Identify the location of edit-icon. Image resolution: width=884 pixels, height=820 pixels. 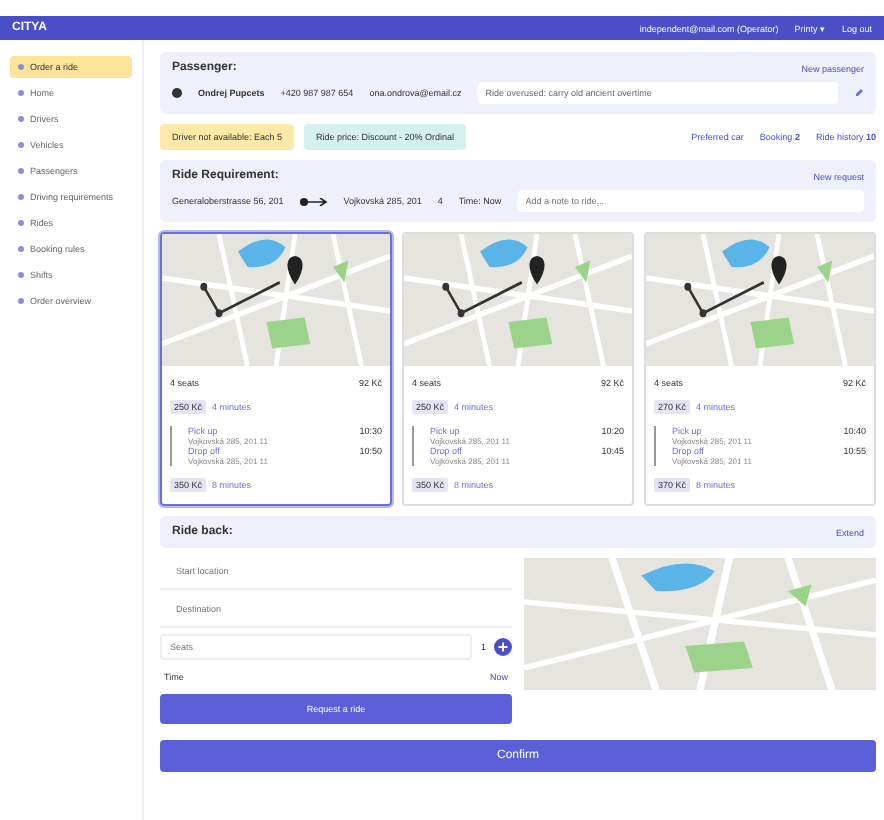
(859, 93).